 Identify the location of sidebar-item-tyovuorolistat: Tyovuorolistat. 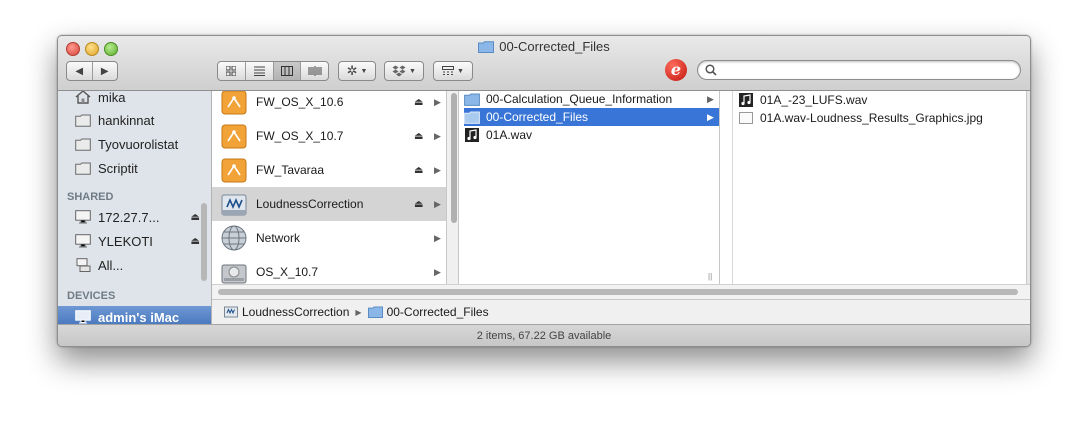
(142, 144).